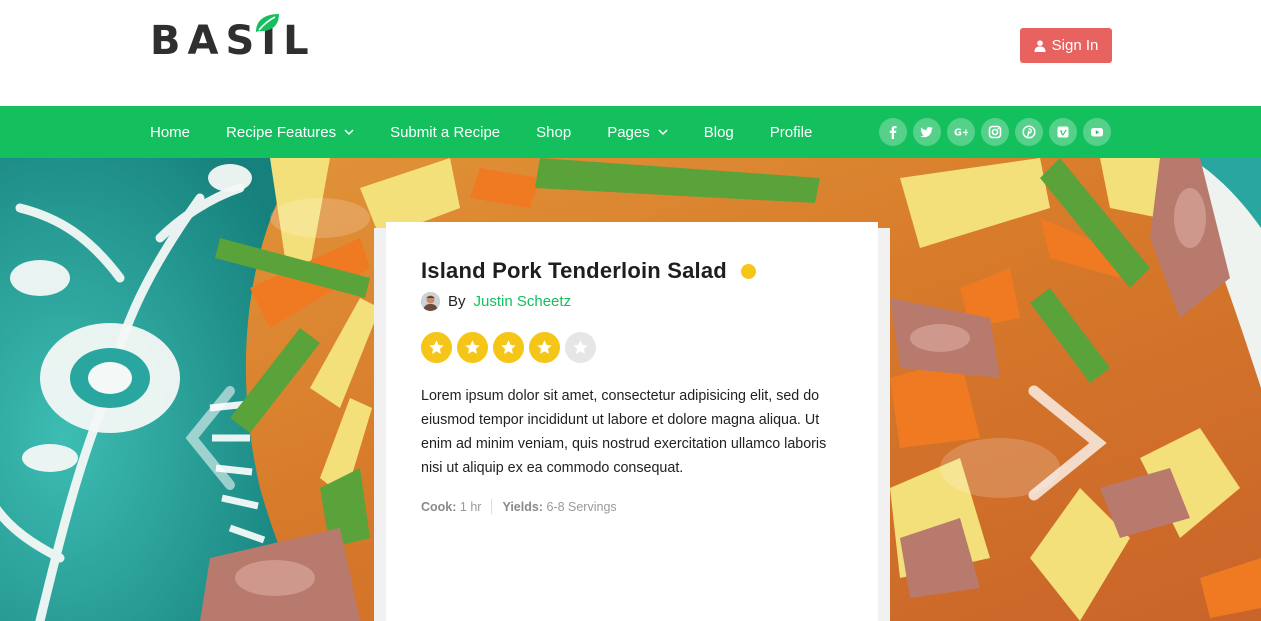 The width and height of the screenshot is (1261, 621). What do you see at coordinates (574, 271) in the screenshot?
I see `recipe-title: Island Pork Tenderloin Salad` at bounding box center [574, 271].